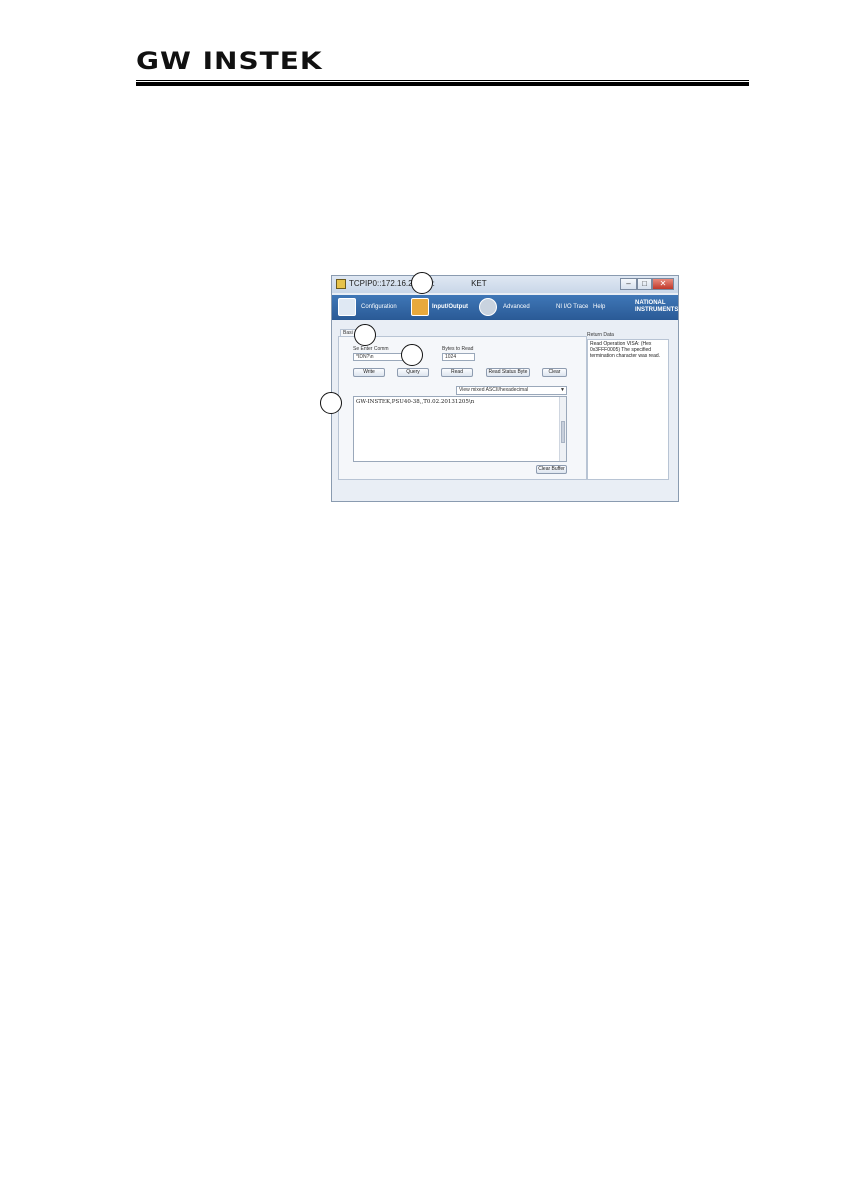 This screenshot has height=1191, width=842. What do you see at coordinates (341, 284) in the screenshot?
I see `app-icon` at bounding box center [341, 284].